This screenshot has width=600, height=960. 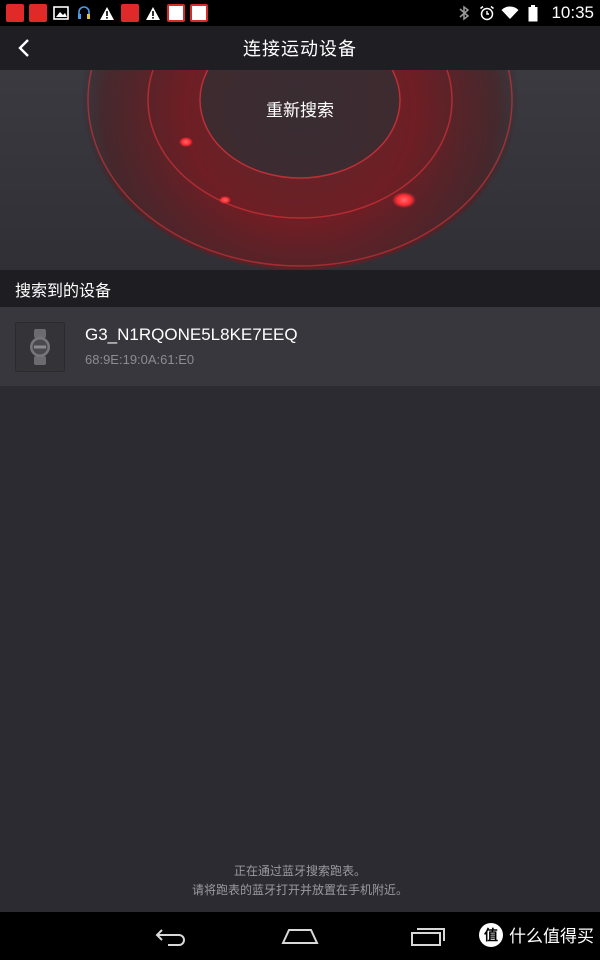 What do you see at coordinates (300, 108) in the screenshot?
I see `rescan-button: 重新搜索` at bounding box center [300, 108].